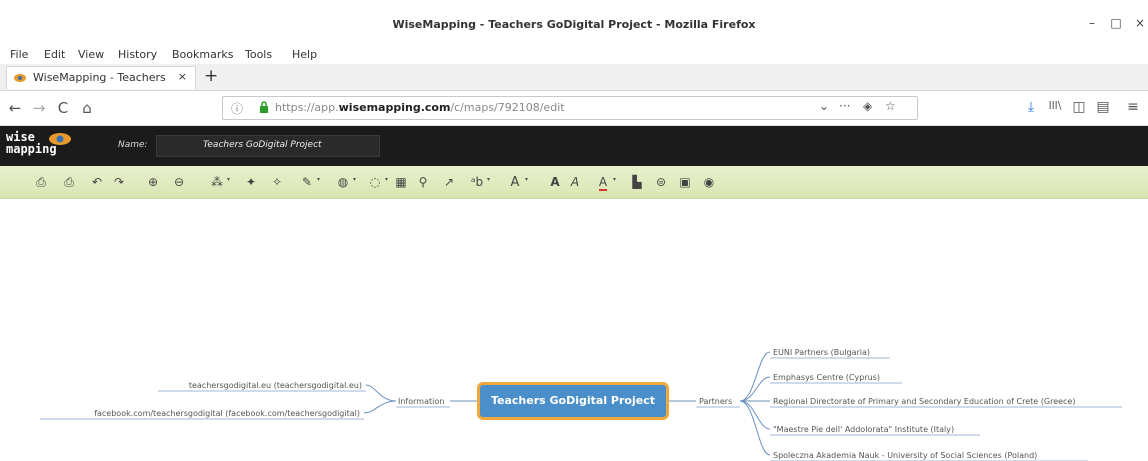  Describe the element at coordinates (421, 401) in the screenshot. I see `topic-information: Information` at that location.